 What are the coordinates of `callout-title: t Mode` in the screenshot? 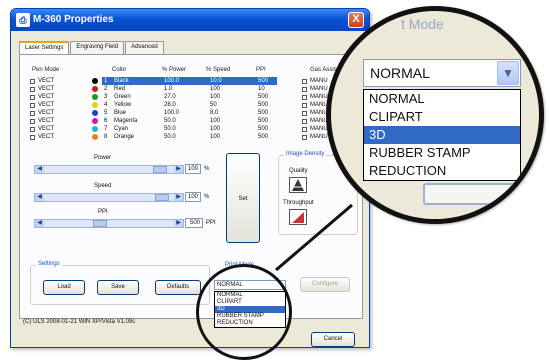 It's located at (422, 24).